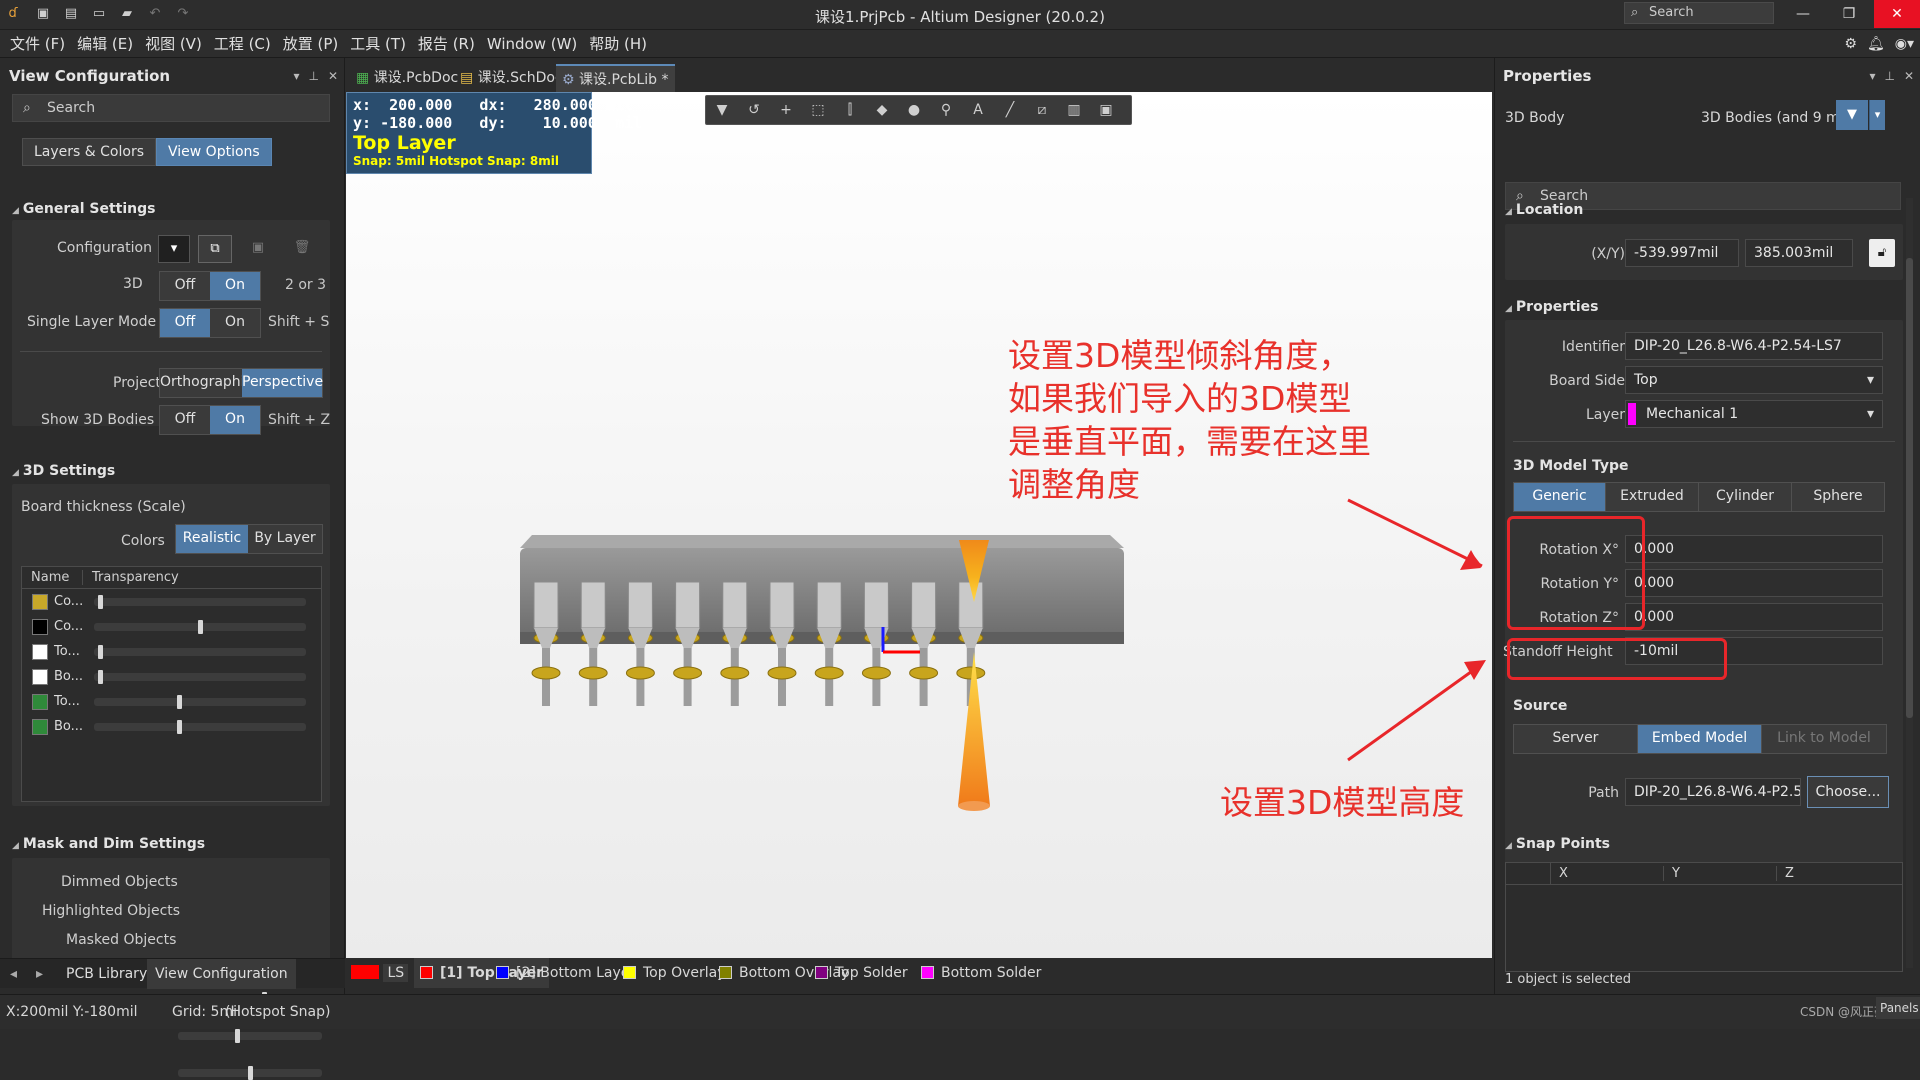 This screenshot has width=1920, height=1080. What do you see at coordinates (155, 14) in the screenshot?
I see `undo-icon: ↶` at bounding box center [155, 14].